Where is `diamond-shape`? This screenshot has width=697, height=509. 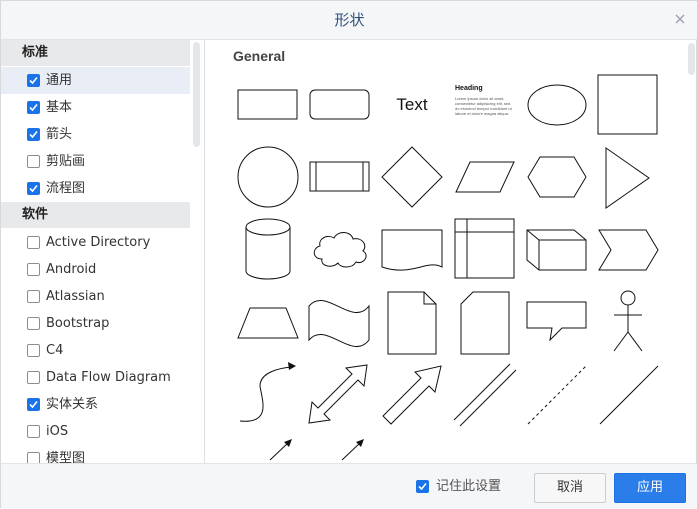 diamond-shape is located at coordinates (412, 177).